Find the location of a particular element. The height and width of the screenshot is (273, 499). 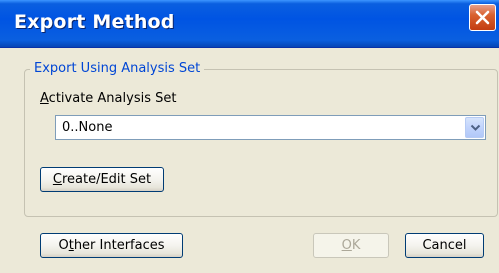

close-x-icon is located at coordinates (482, 17).